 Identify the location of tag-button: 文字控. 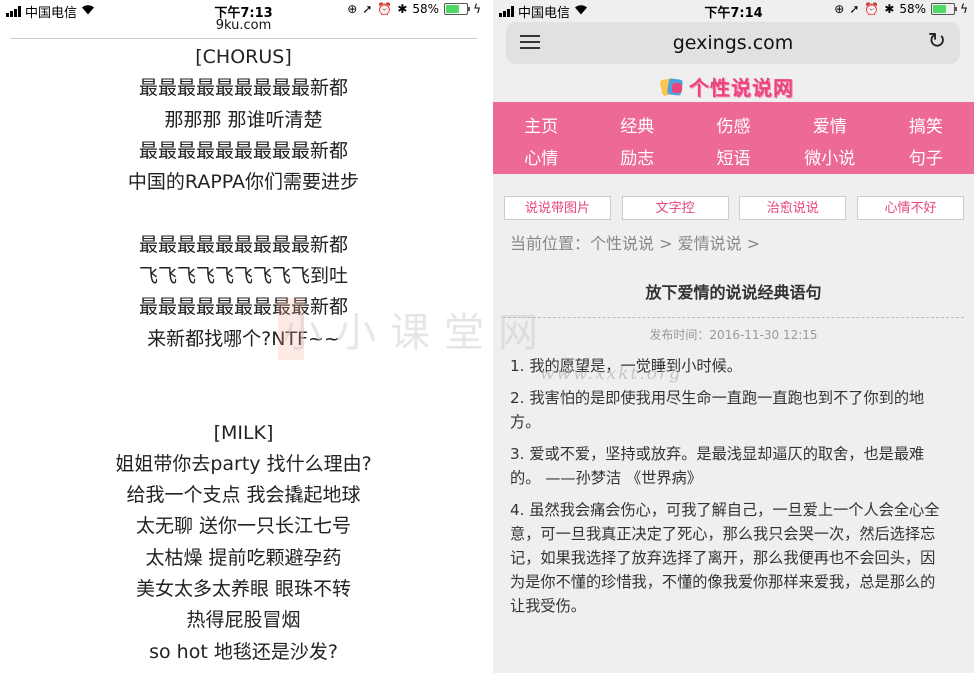
(675, 208).